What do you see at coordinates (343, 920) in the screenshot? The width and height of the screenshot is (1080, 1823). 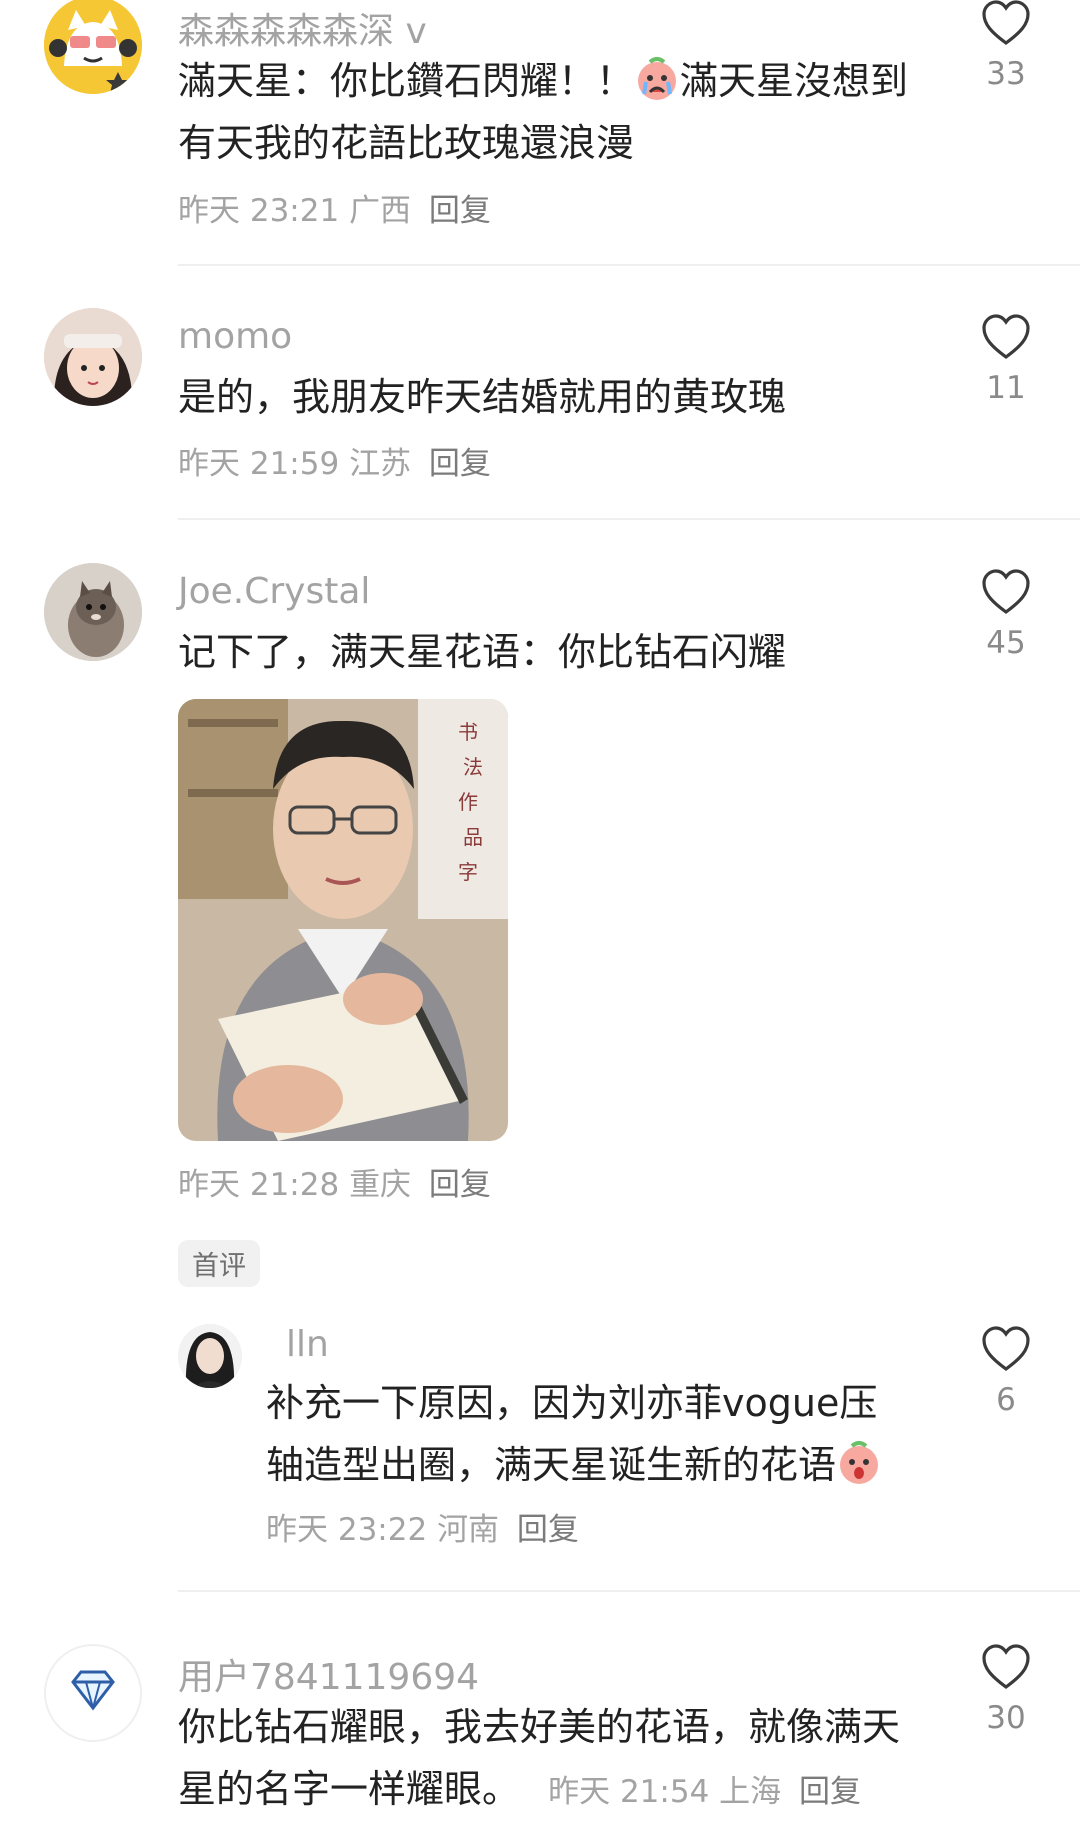 I see `comment-image: 书法作品字` at bounding box center [343, 920].